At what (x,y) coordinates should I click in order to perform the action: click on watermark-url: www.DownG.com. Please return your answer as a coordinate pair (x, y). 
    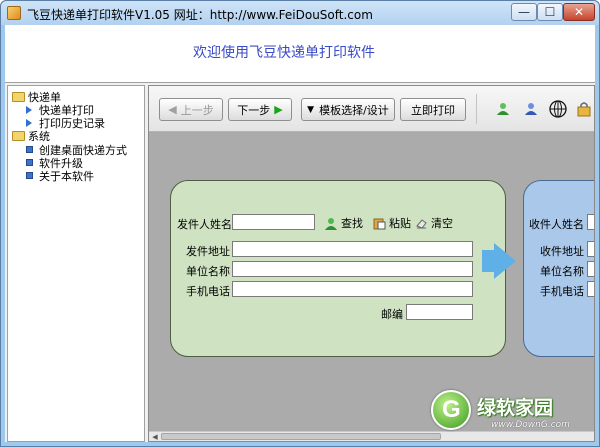
    Looking at the image, I should click on (530, 425).